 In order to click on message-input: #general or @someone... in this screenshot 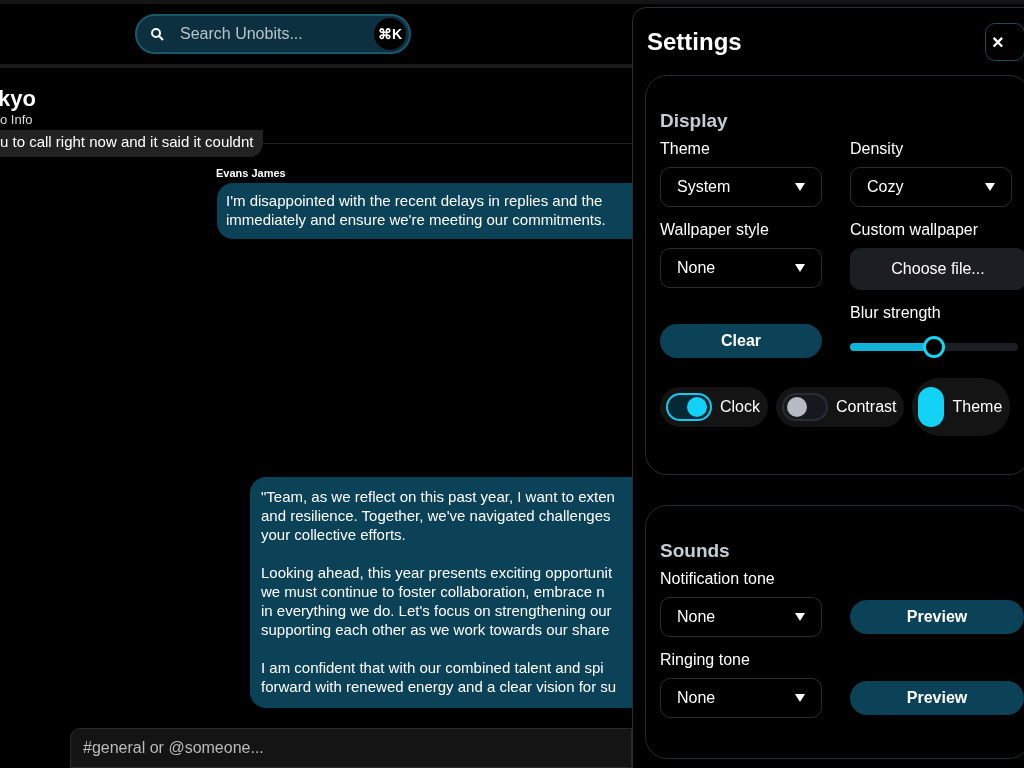, I will do `click(351, 748)`.